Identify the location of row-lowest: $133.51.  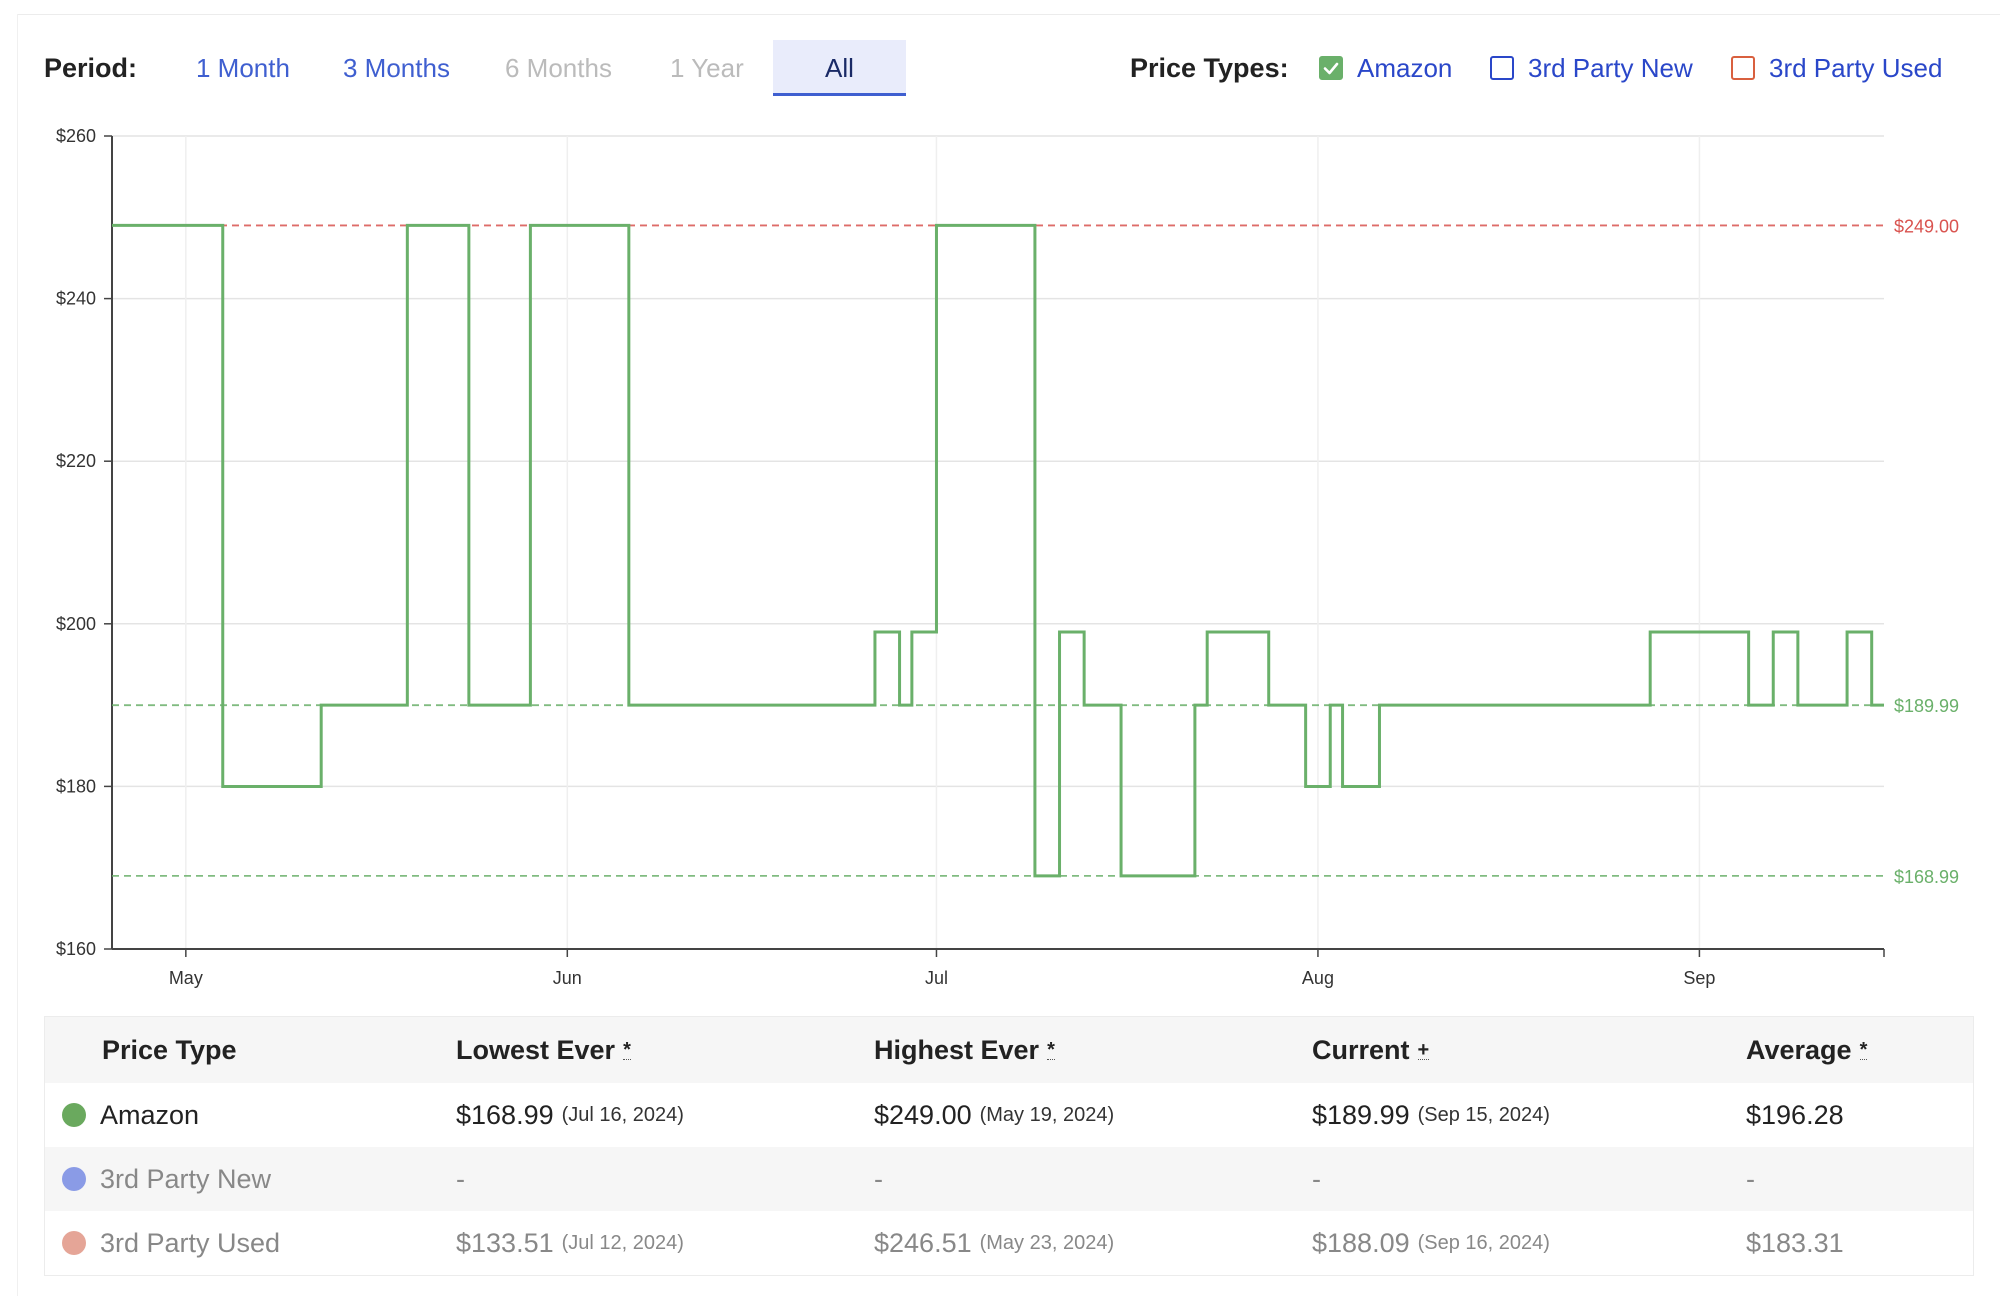
(505, 1242).